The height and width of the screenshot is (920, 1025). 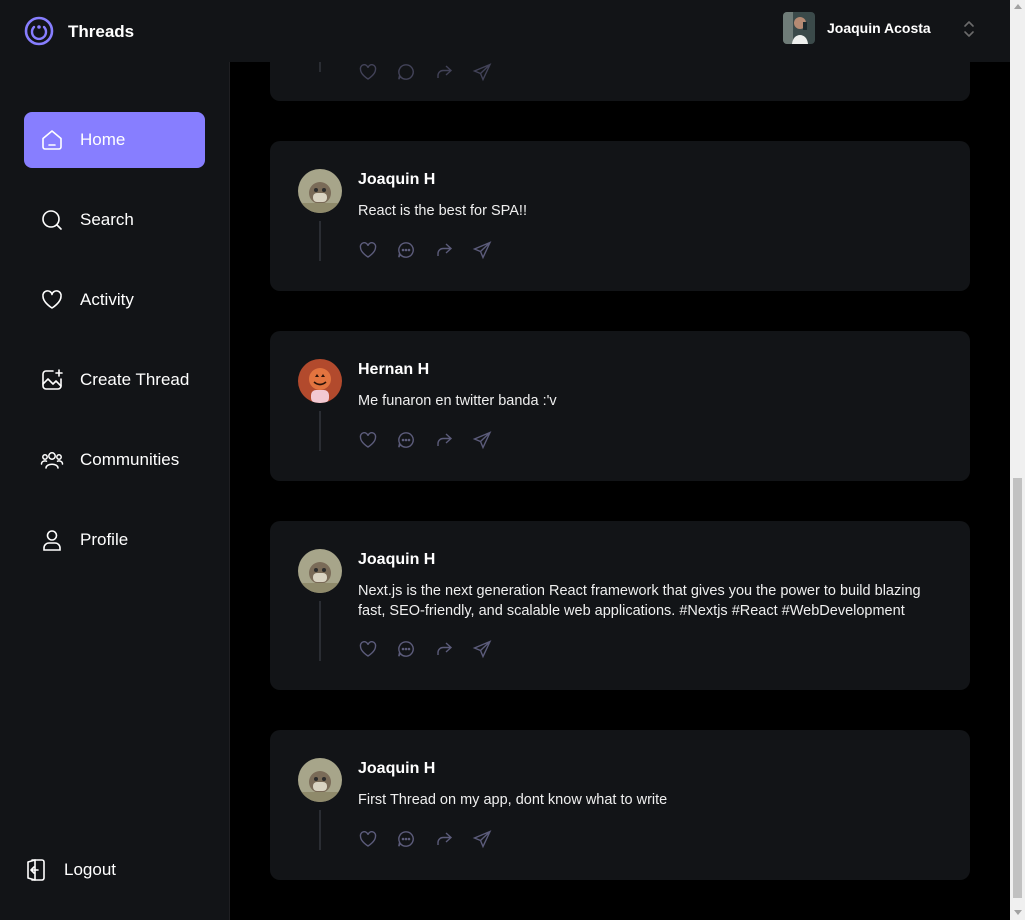 I want to click on sidebar-item-profile: Profile, so click(x=114, y=540).